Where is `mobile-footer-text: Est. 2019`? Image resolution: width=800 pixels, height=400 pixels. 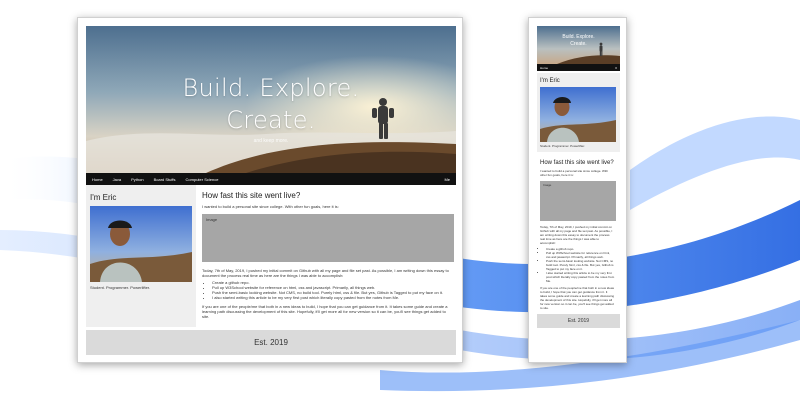
mobile-footer-text: Est. 2019 is located at coordinates (578, 321).